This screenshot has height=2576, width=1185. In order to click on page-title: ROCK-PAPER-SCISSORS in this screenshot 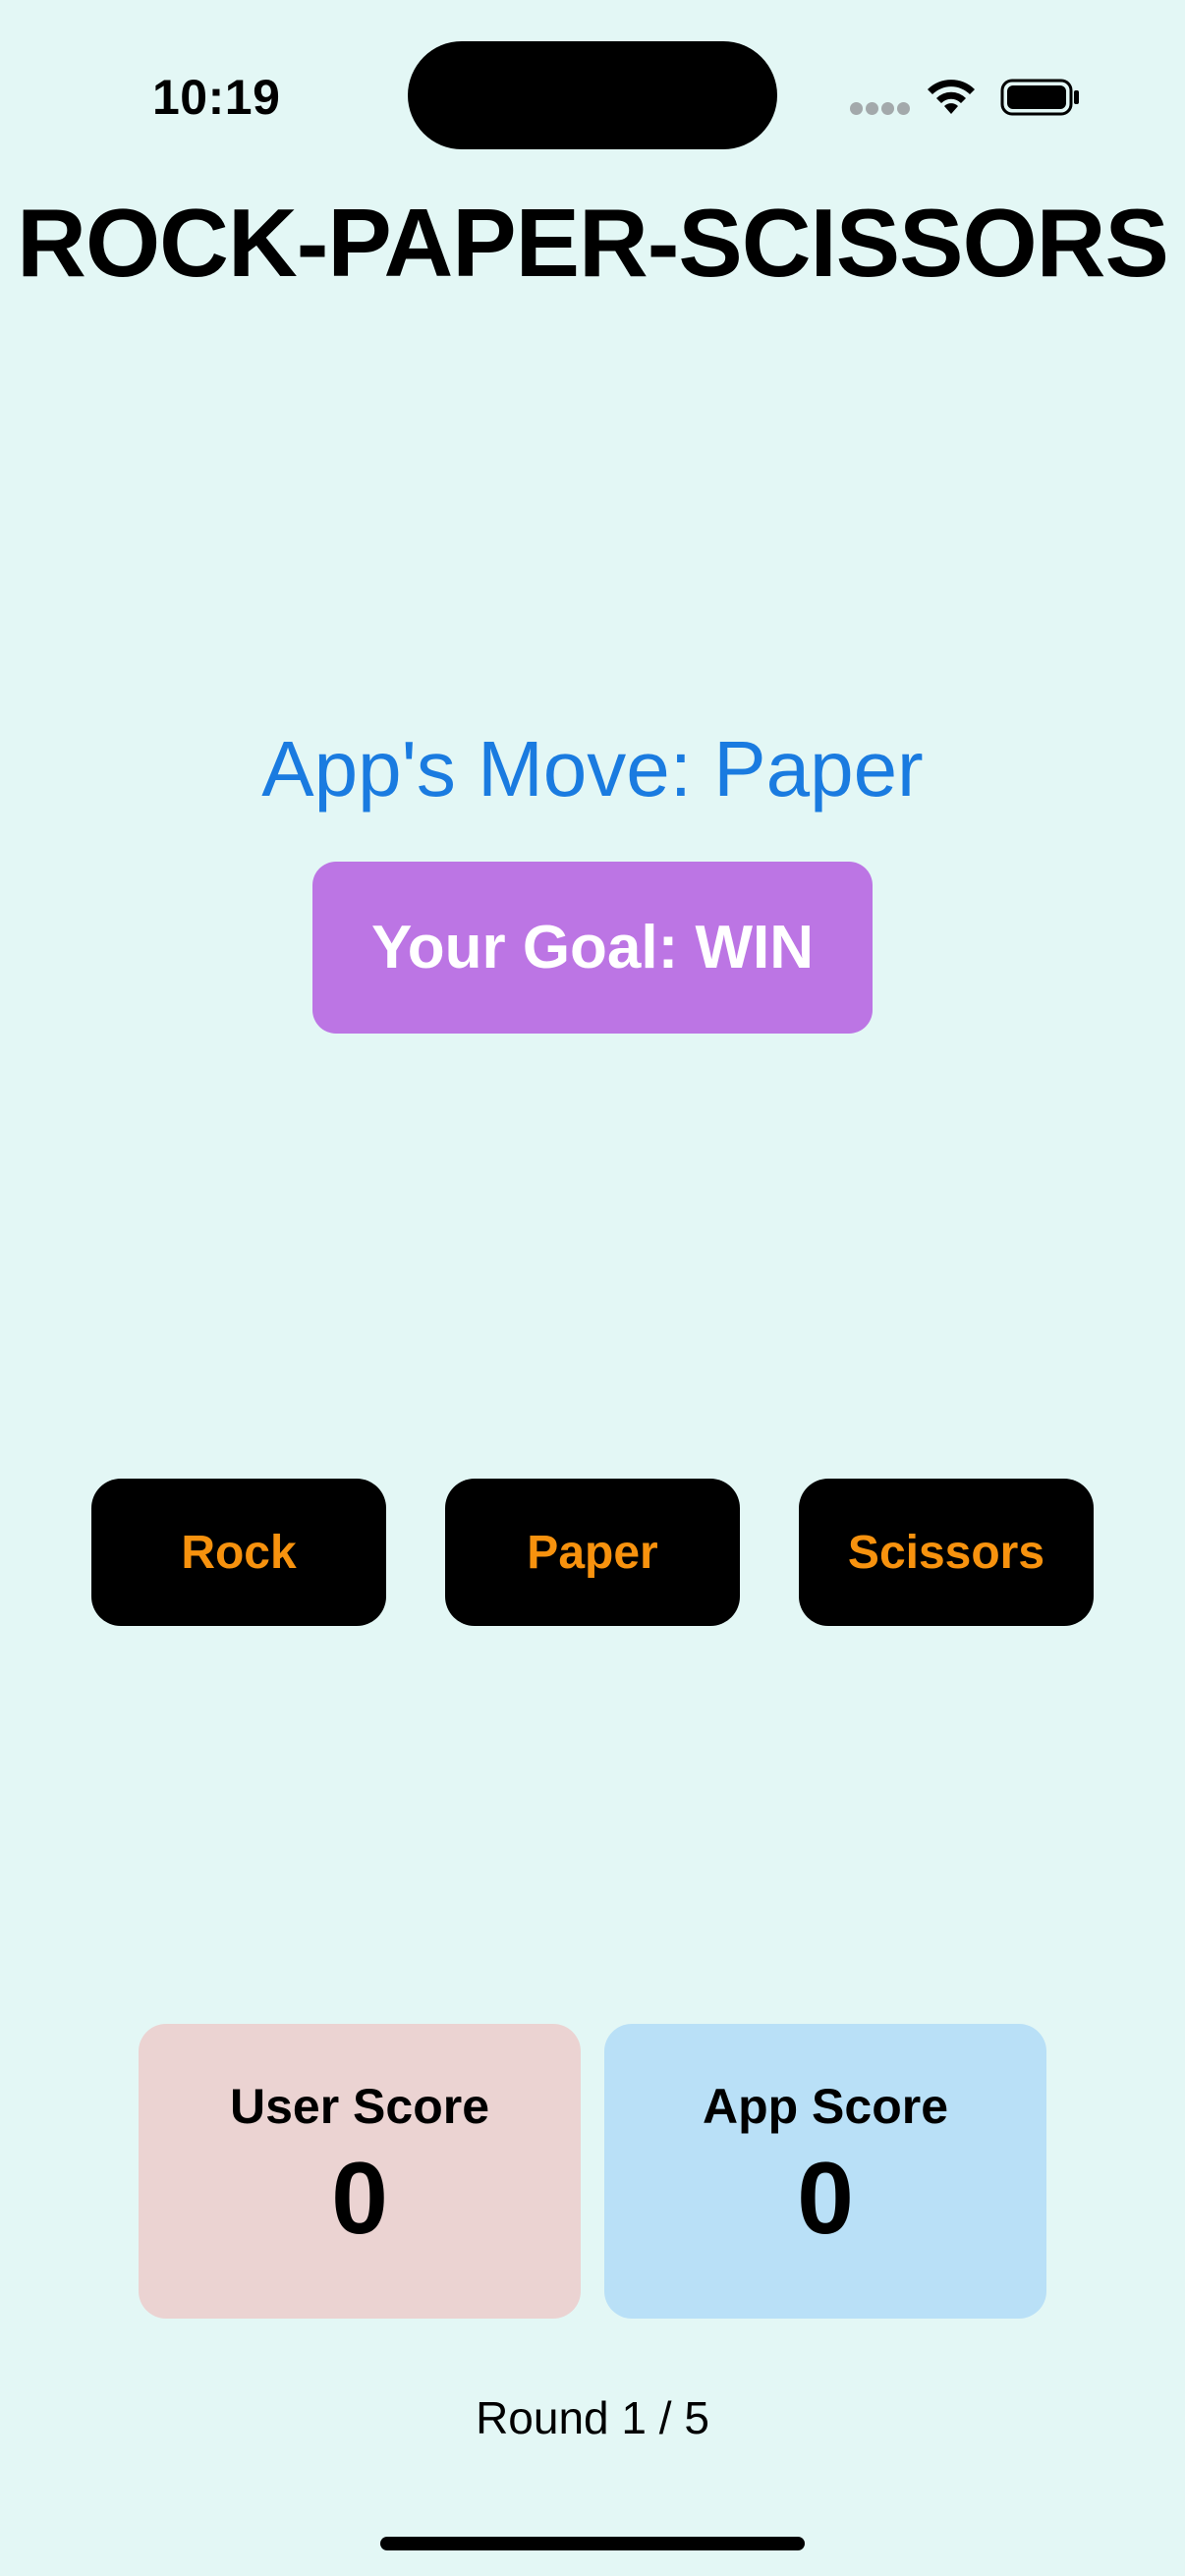, I will do `click(593, 243)`.